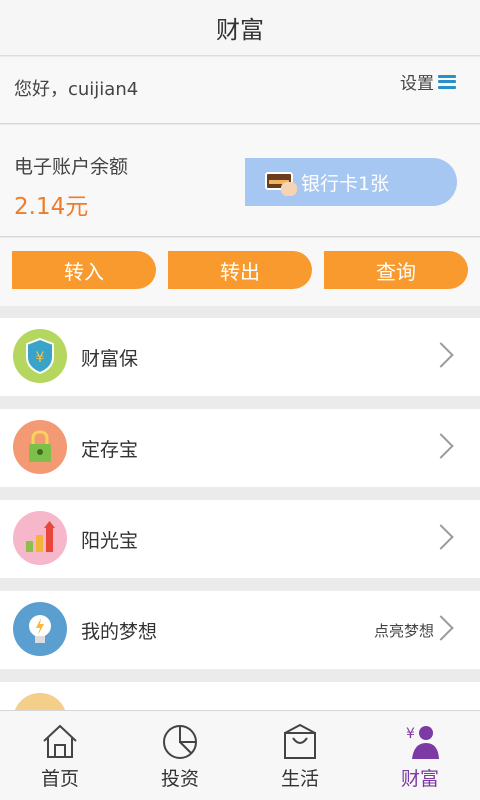 Image resolution: width=480 pixels, height=800 pixels. Describe the element at coordinates (240, 539) in the screenshot. I see `list-item-yangguangbao: 阳光宝` at that location.